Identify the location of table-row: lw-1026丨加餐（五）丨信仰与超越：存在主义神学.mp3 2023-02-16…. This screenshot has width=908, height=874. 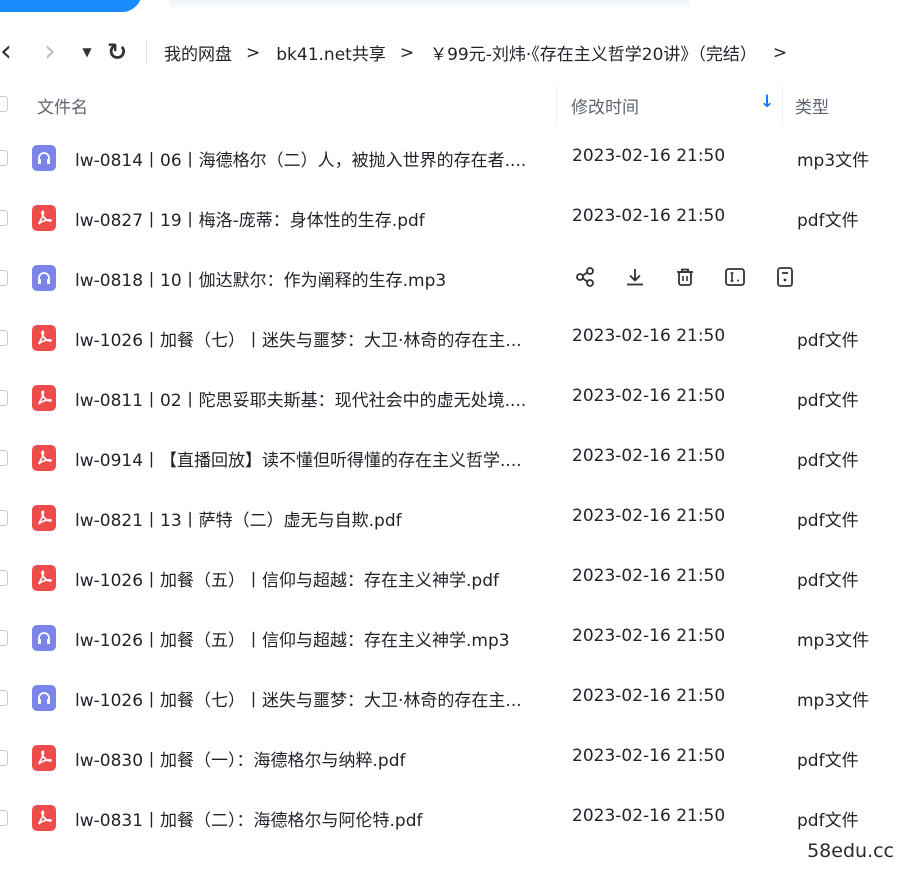
(454, 638).